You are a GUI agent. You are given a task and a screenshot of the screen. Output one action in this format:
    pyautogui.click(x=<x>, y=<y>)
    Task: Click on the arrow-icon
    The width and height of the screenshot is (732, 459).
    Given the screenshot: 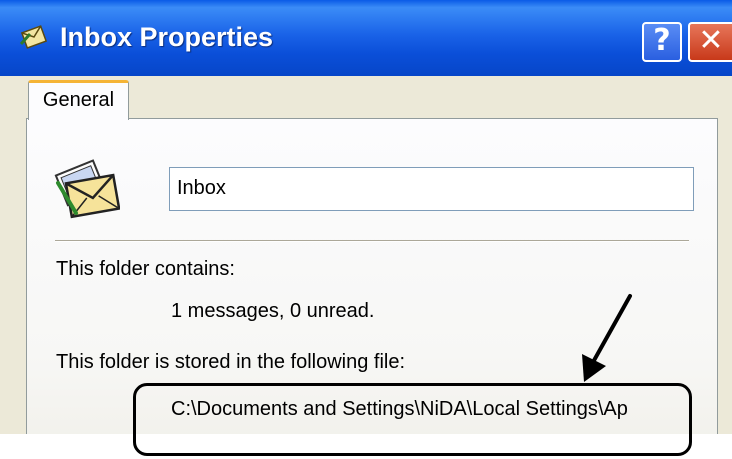 What is the action you would take?
    pyautogui.click(x=607, y=338)
    